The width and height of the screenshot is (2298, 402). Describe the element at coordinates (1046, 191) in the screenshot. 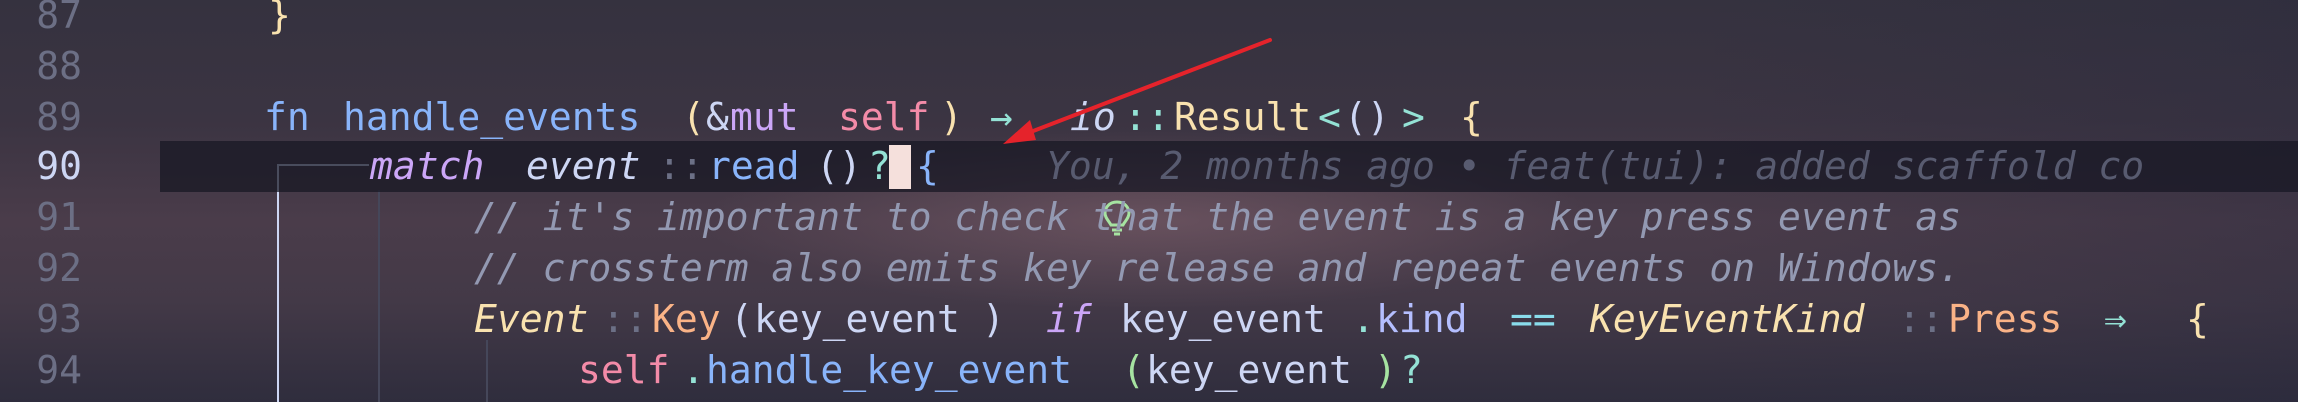

I see `lightbulb-icon` at that location.